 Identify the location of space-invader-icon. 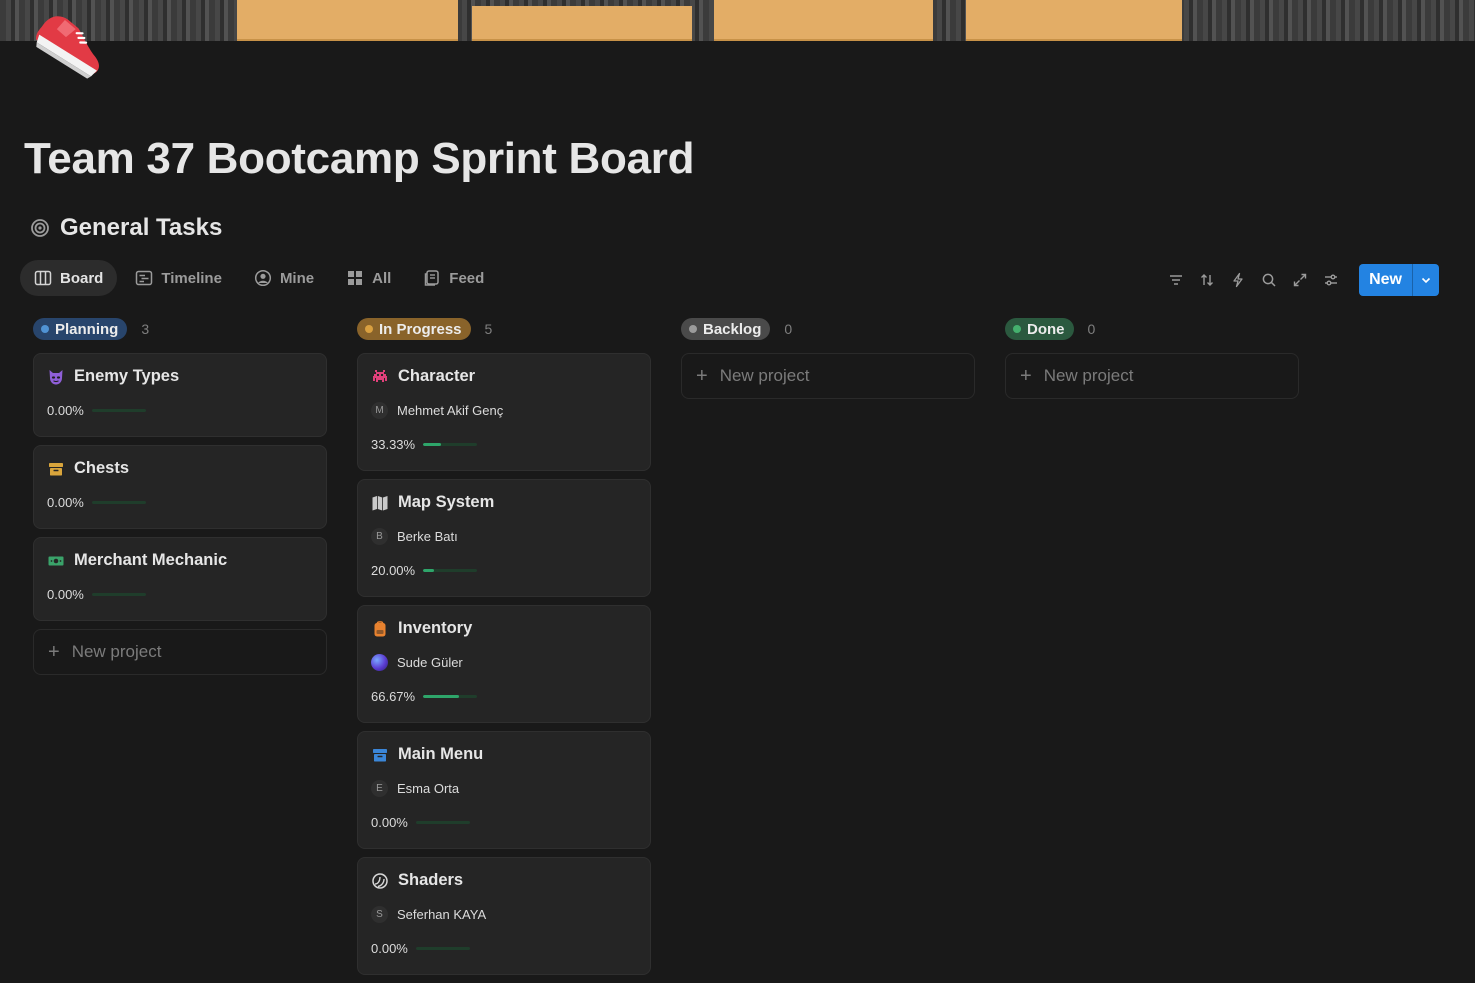
(380, 377).